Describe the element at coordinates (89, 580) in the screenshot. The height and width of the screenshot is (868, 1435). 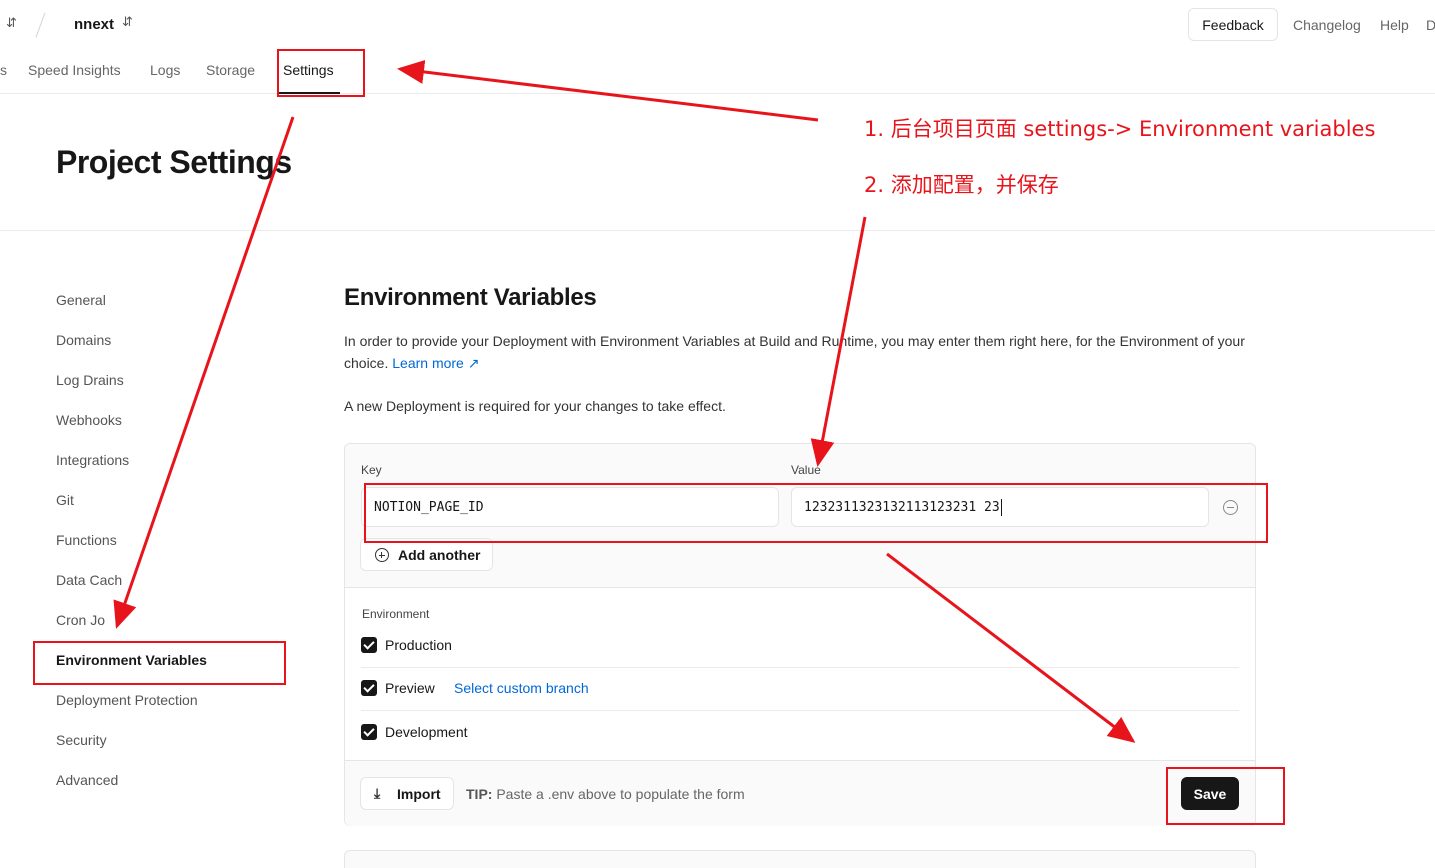
I see `sidebar-item-data-cache: Data Cach` at that location.